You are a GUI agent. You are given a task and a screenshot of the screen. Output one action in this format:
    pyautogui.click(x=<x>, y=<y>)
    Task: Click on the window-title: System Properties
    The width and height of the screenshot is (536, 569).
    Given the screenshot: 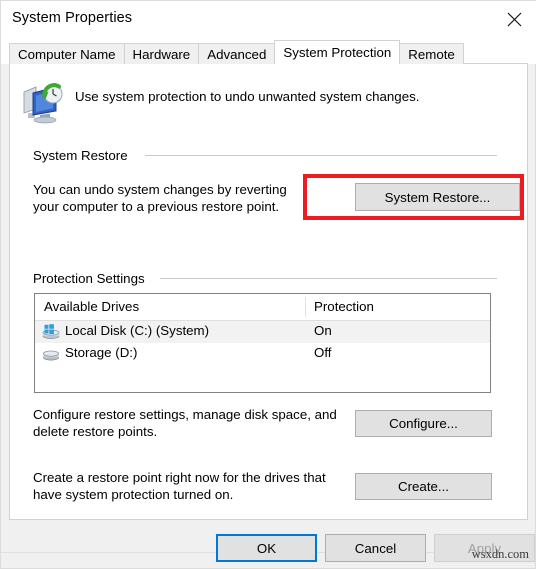 What is the action you would take?
    pyautogui.click(x=72, y=18)
    